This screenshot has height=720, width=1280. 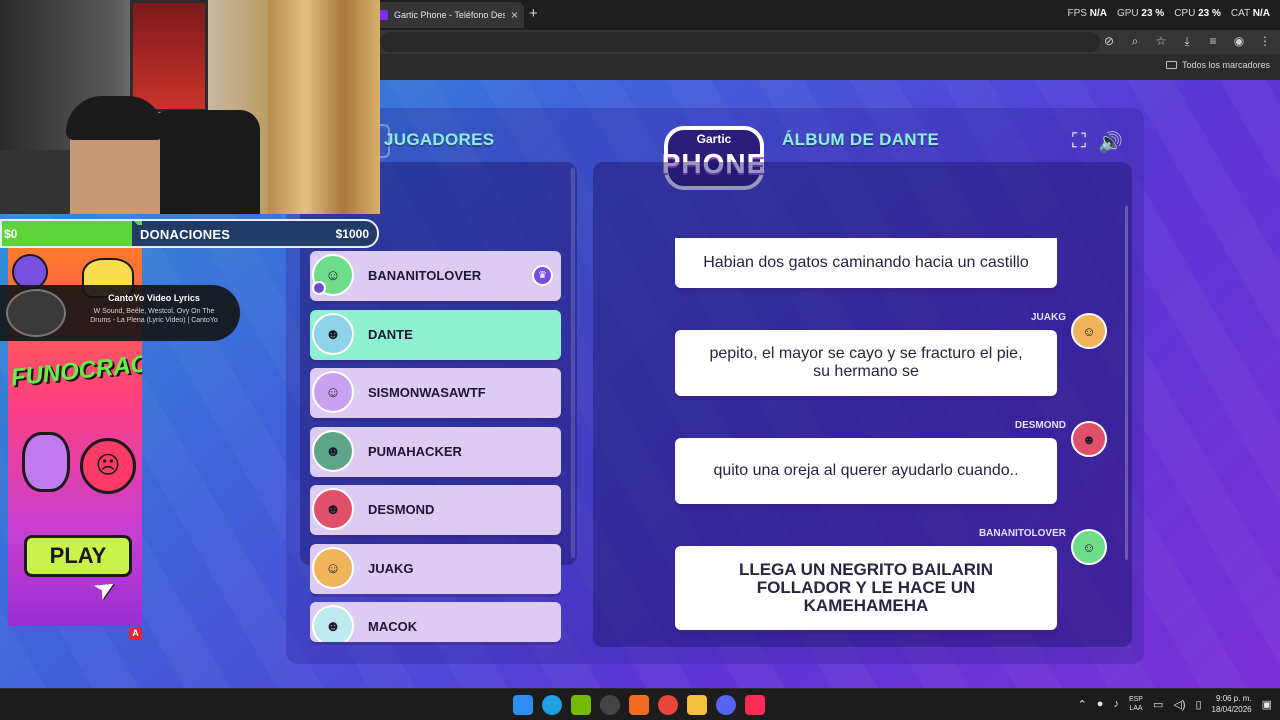 What do you see at coordinates (169, 56) in the screenshot?
I see `poster` at bounding box center [169, 56].